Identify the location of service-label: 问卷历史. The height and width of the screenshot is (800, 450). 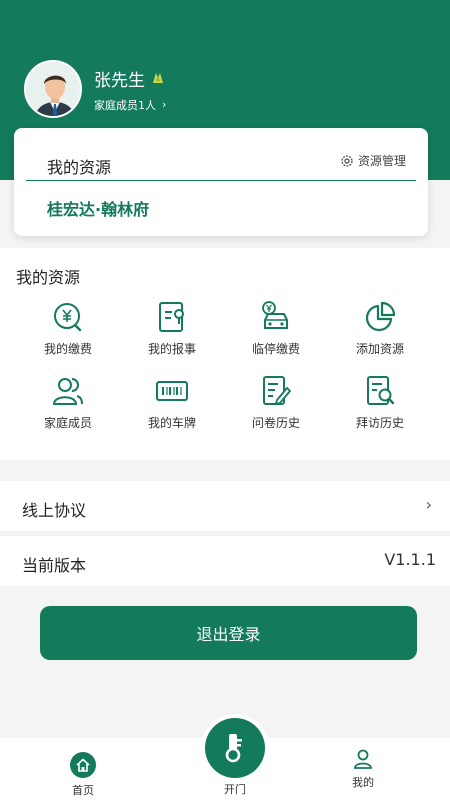
(275, 423).